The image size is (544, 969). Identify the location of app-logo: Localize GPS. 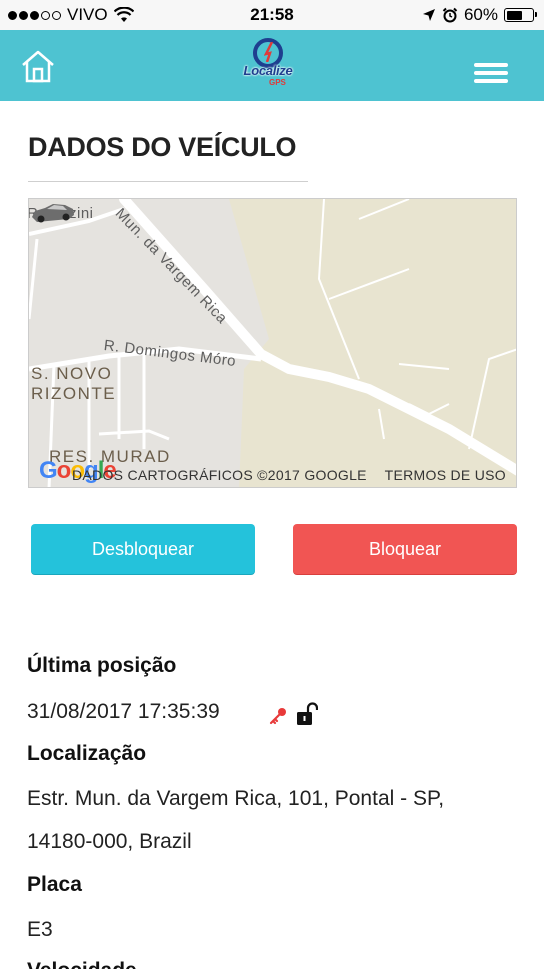
(268, 65).